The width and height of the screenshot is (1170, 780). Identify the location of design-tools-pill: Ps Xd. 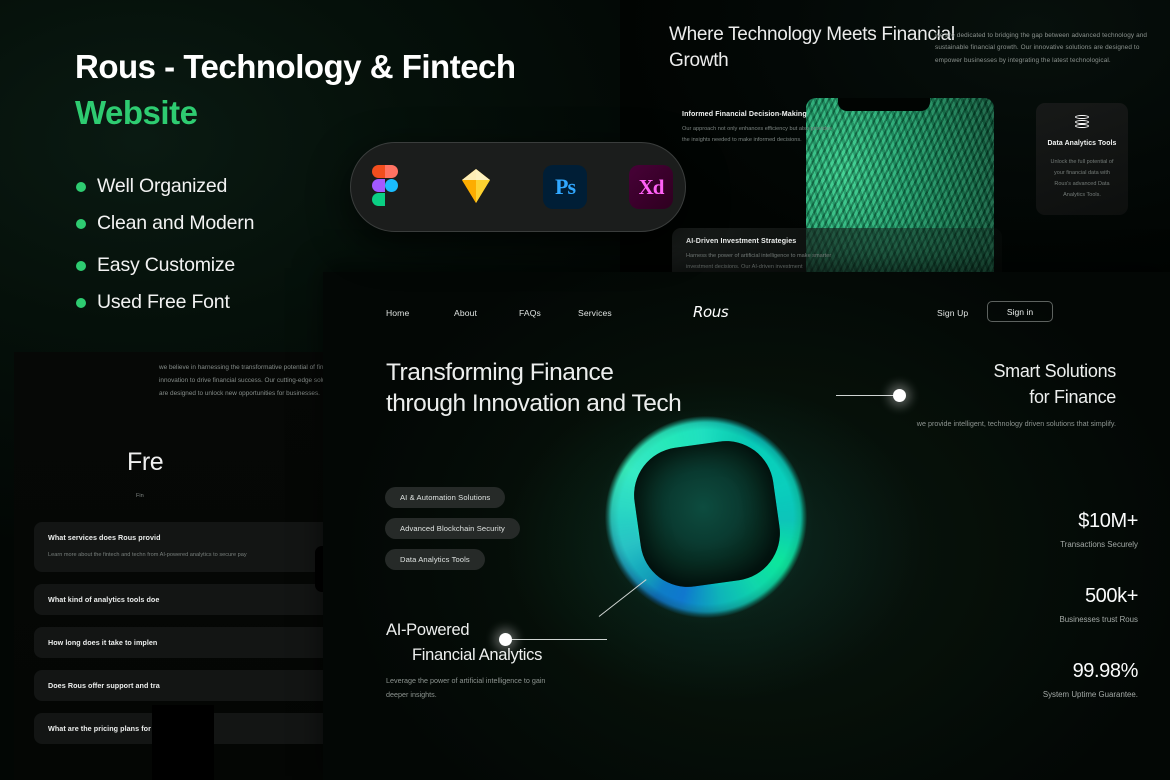
(518, 187).